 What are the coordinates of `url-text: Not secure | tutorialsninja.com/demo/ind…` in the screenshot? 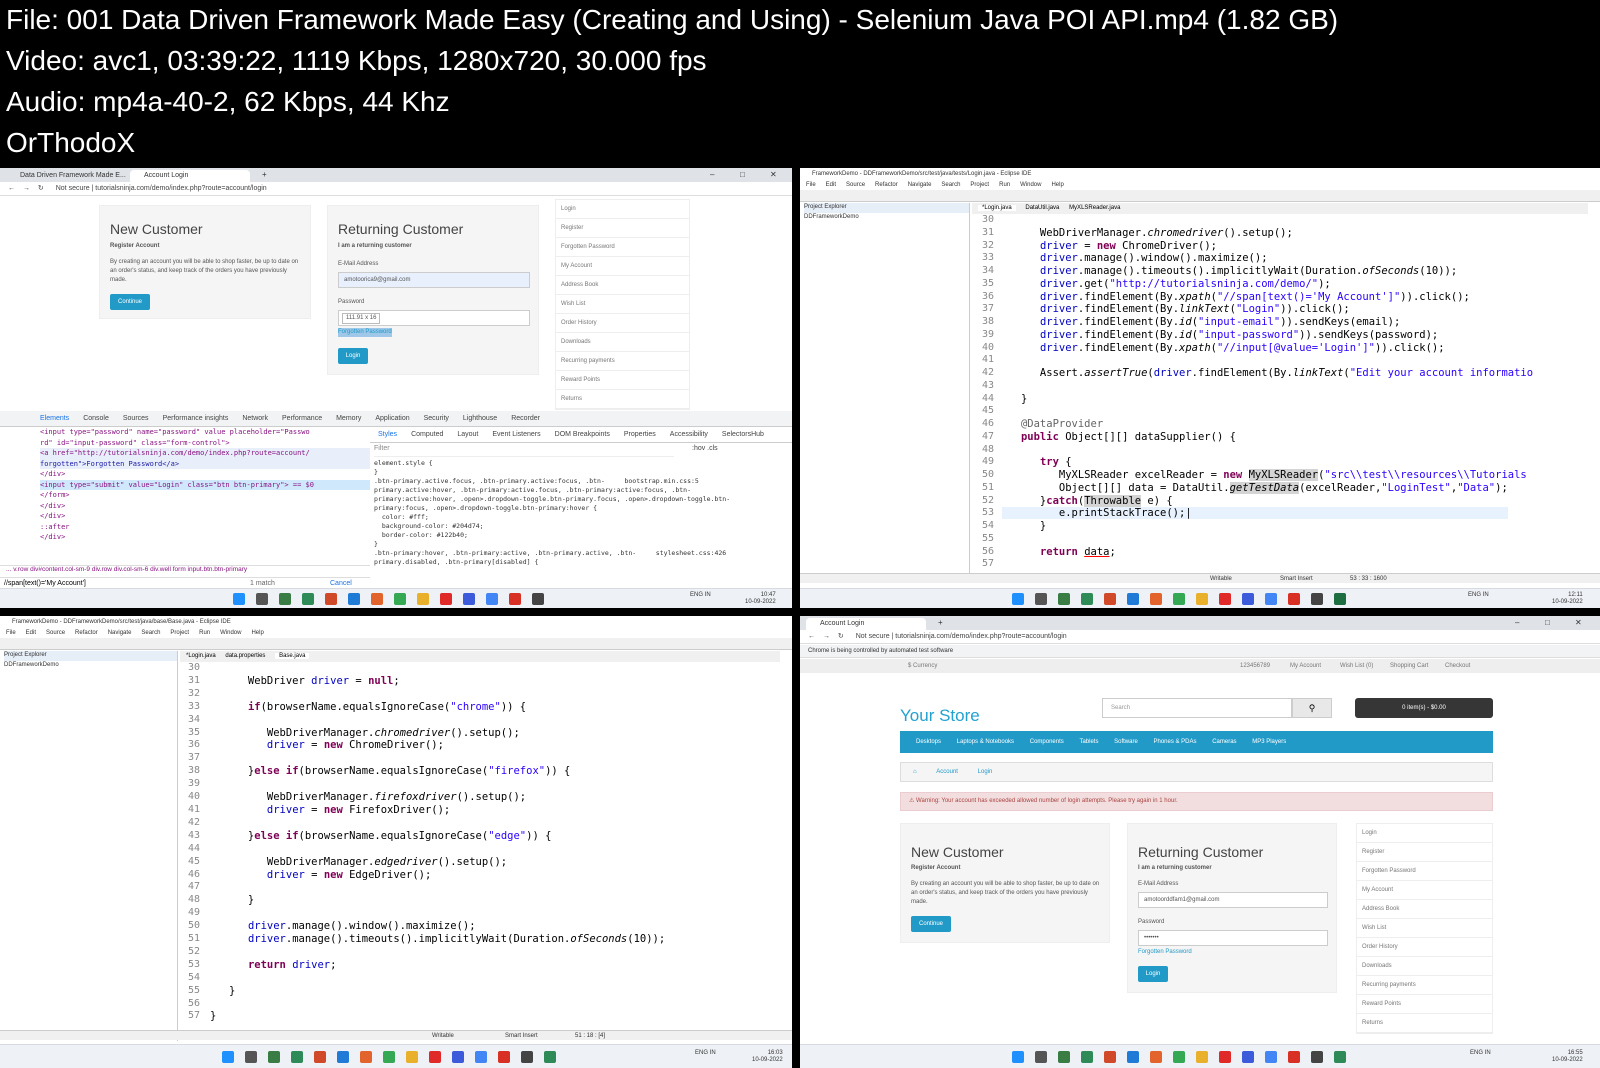 It's located at (161, 188).